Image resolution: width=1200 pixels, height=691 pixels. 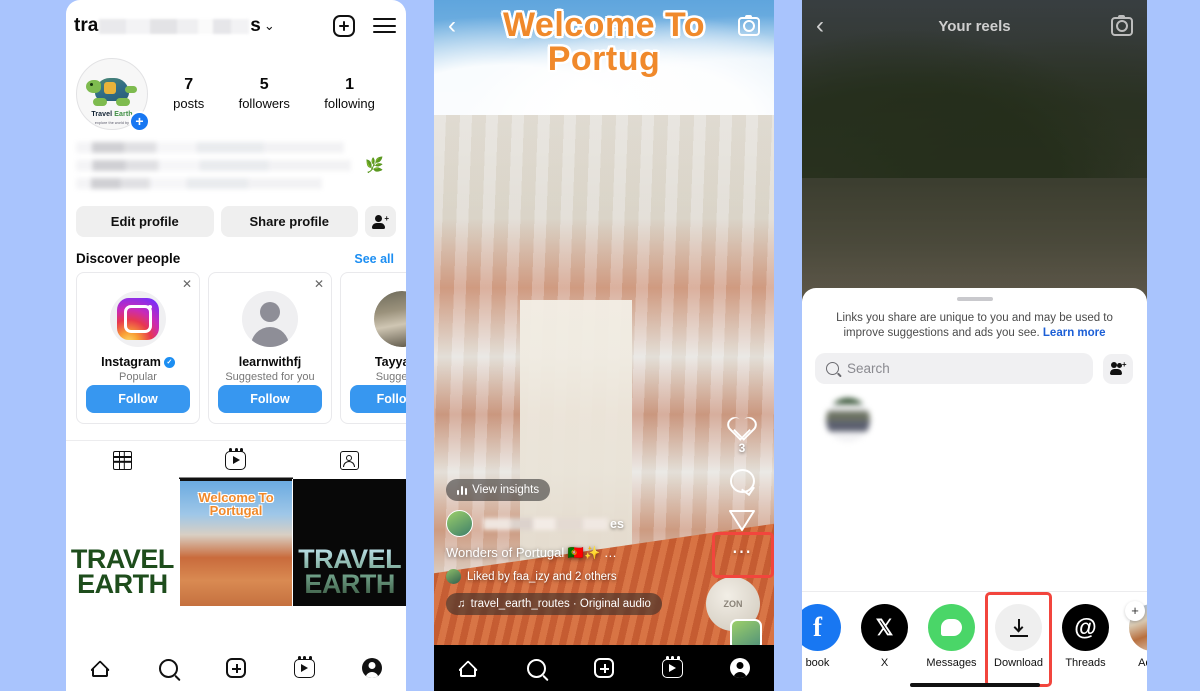 What do you see at coordinates (236, 542) in the screenshot?
I see `grid-item: Welcome To Portugal` at bounding box center [236, 542].